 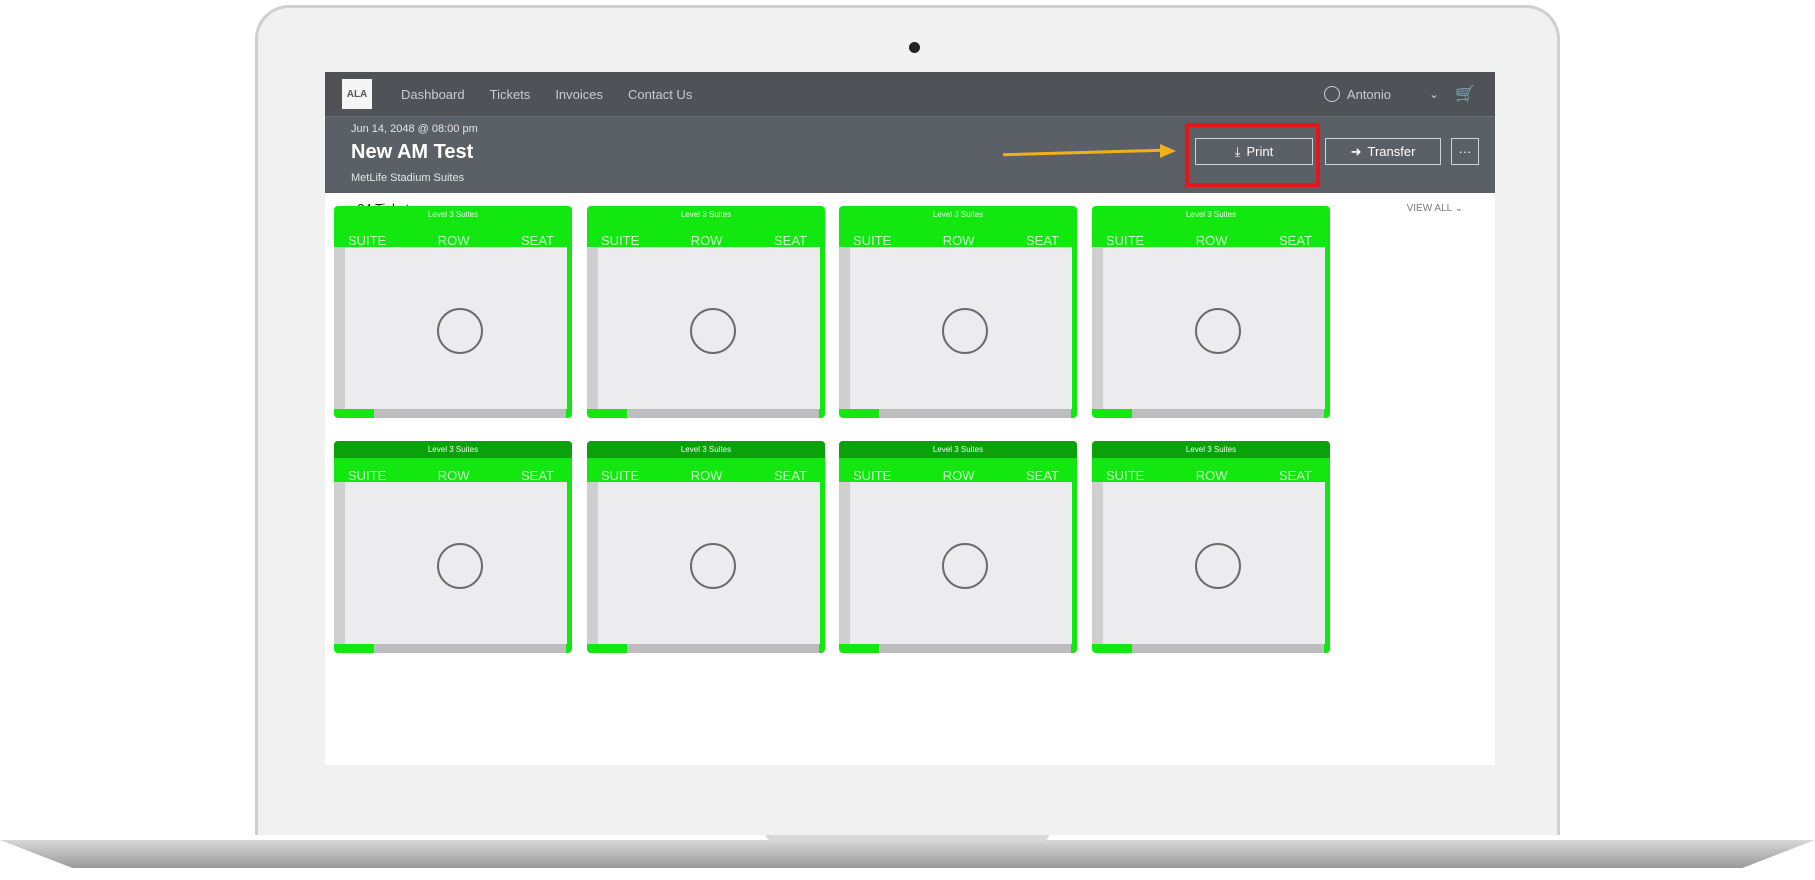 I want to click on transfer-label: Transfer, so click(x=1391, y=151).